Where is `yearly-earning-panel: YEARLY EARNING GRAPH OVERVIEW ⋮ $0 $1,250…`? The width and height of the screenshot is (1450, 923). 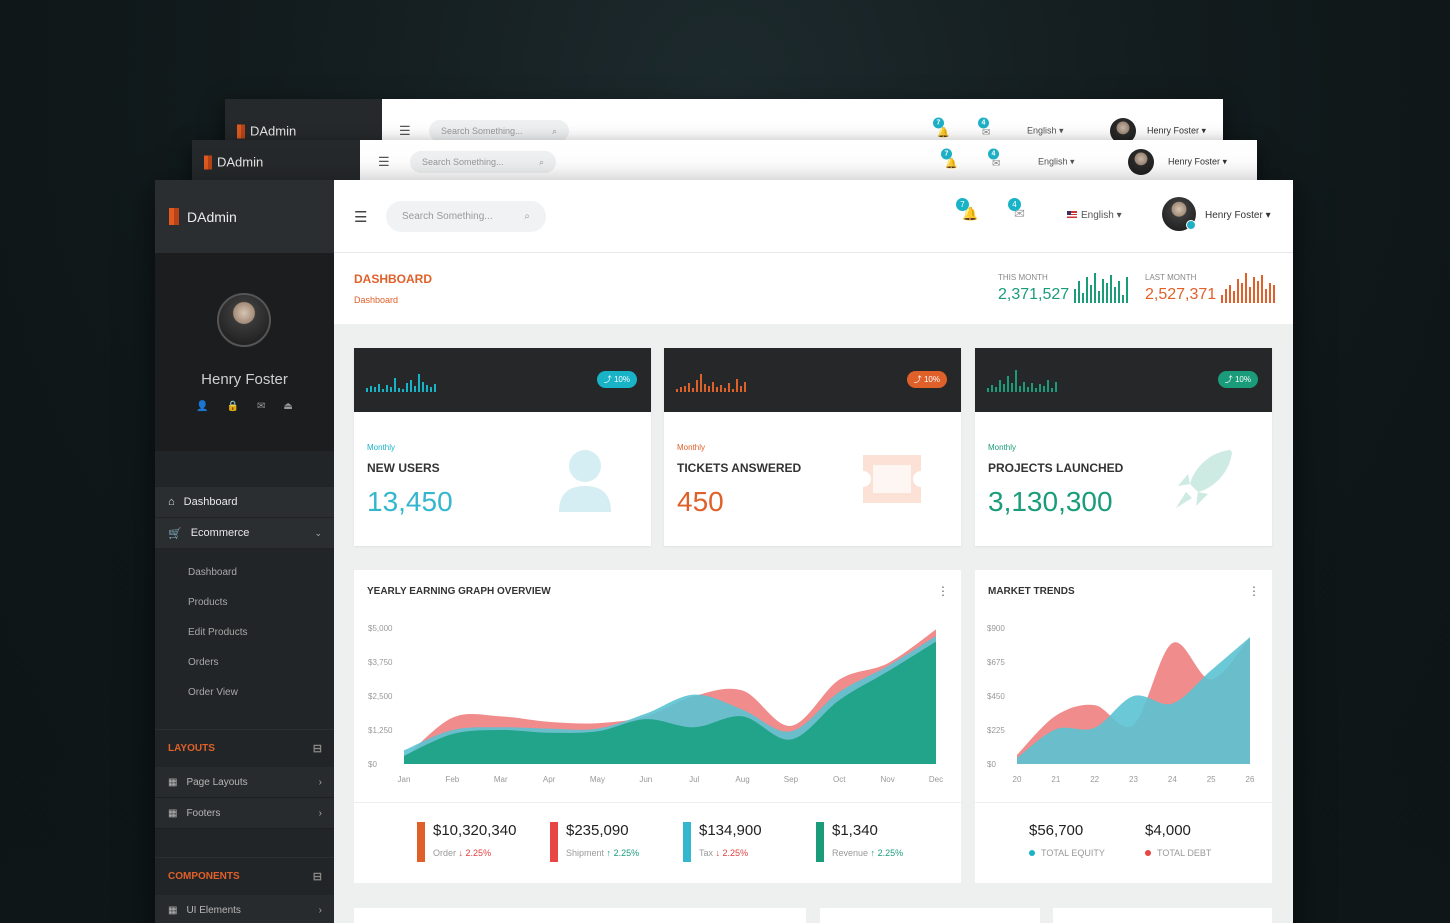
yearly-earning-panel: YEARLY EARNING GRAPH OVERVIEW ⋮ $0 $1,250… is located at coordinates (657, 726).